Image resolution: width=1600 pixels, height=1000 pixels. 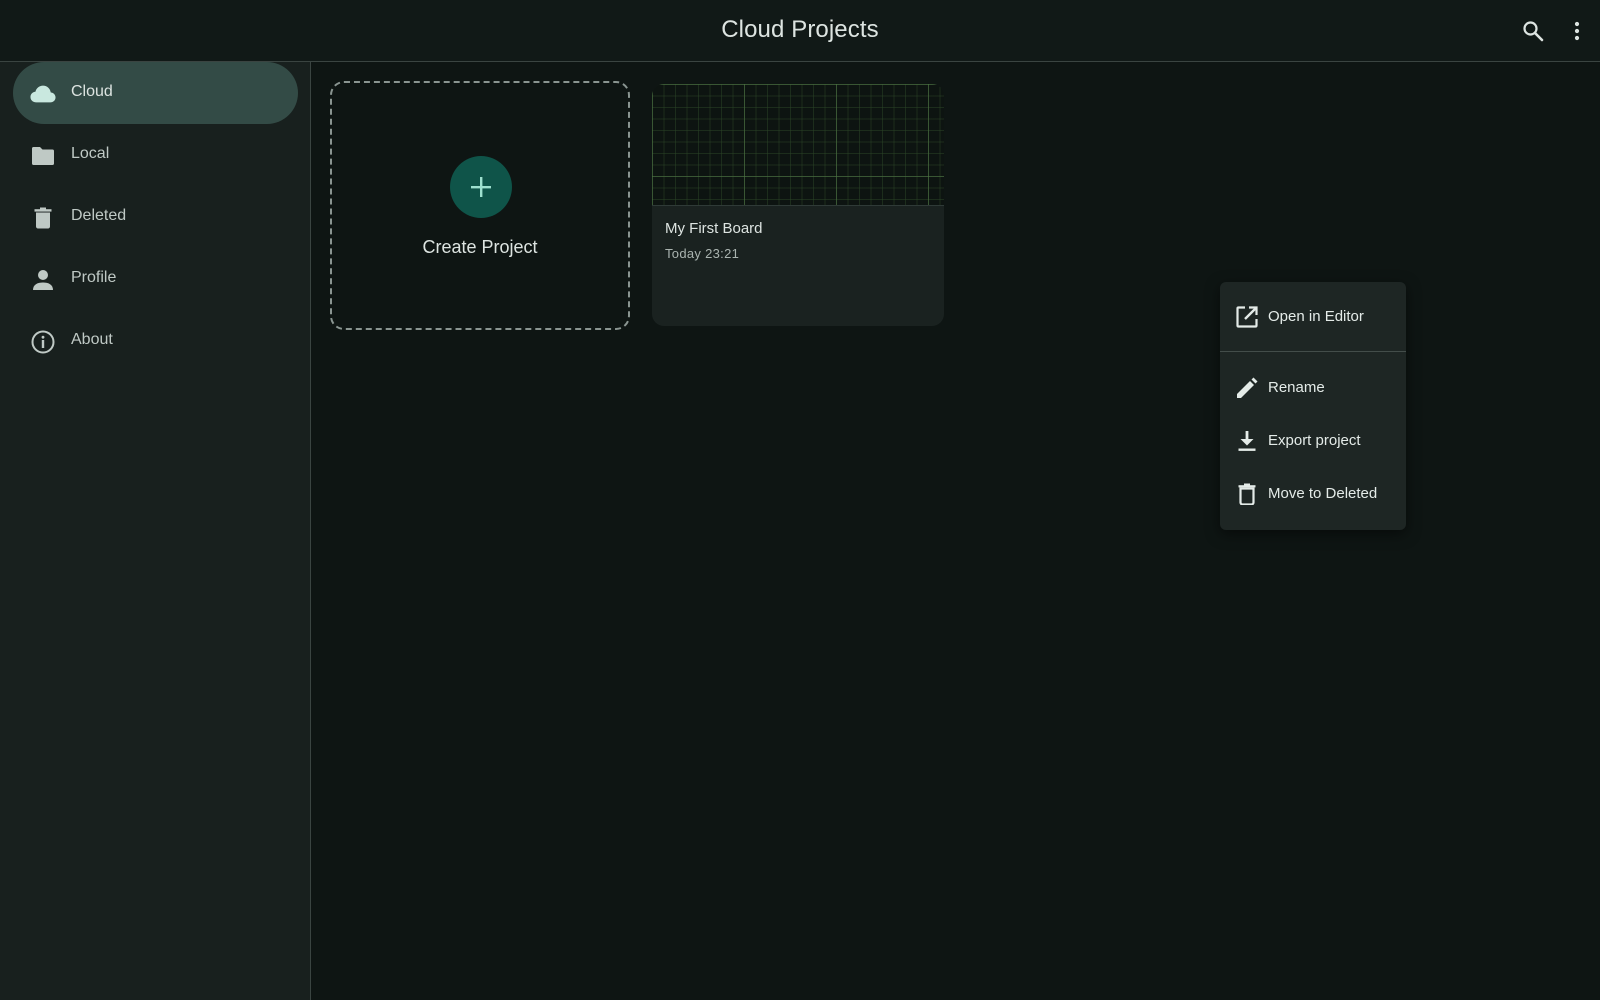 What do you see at coordinates (43, 156) in the screenshot?
I see `folder-icon` at bounding box center [43, 156].